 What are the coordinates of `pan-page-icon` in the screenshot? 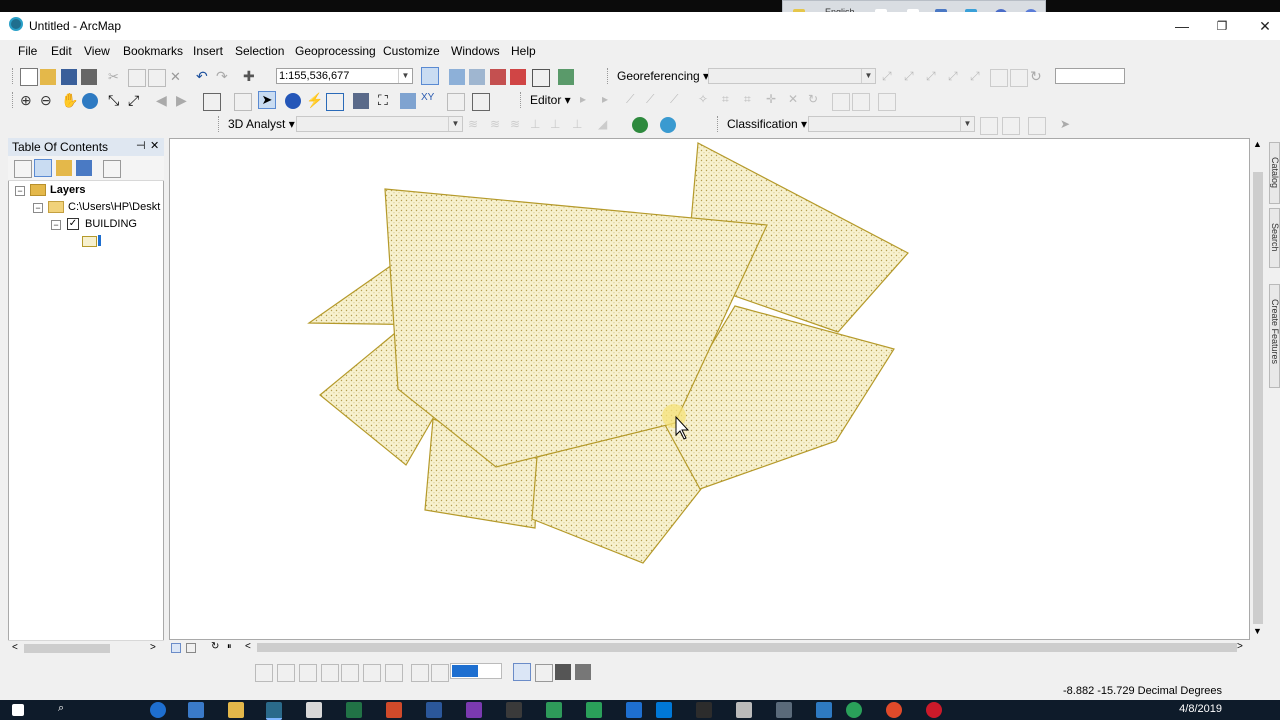 It's located at (308, 673).